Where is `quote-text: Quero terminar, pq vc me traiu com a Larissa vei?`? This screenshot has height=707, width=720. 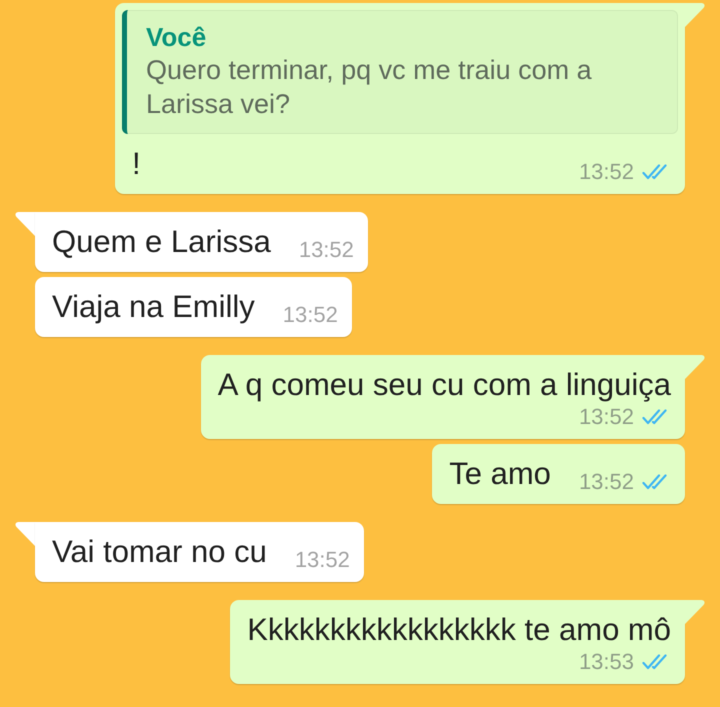 quote-text: Quero terminar, pq vc me traiu com a Larissa vei? is located at coordinates (369, 87).